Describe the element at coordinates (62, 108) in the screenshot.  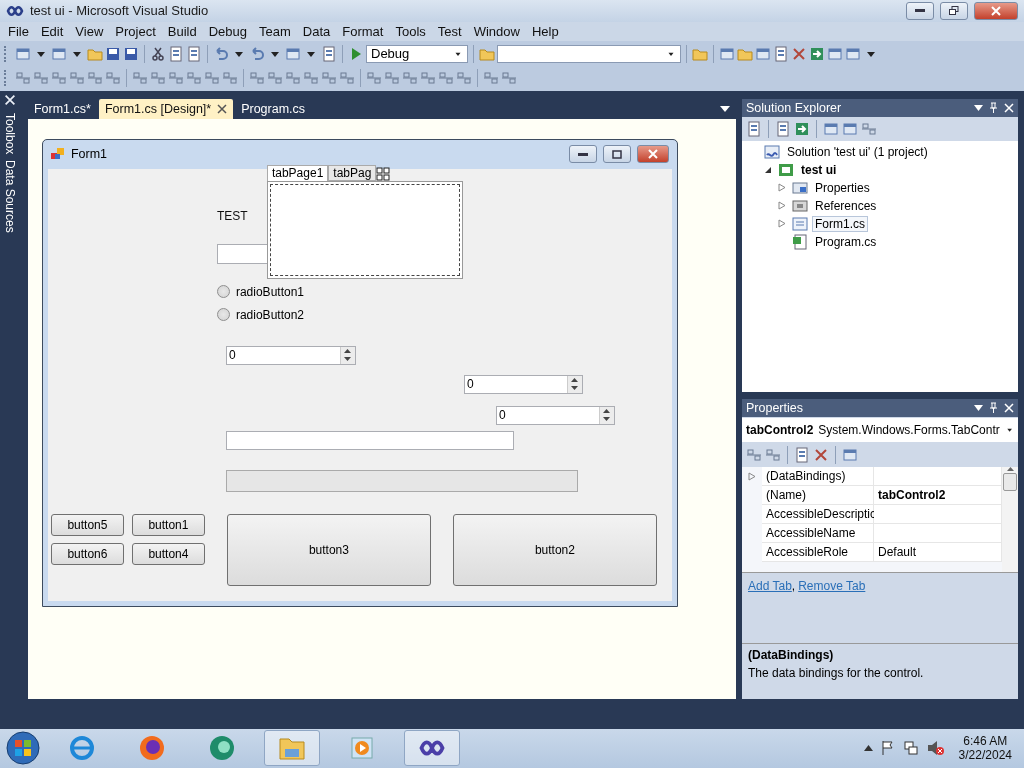
I see `document-tab: Form1.cs*` at that location.